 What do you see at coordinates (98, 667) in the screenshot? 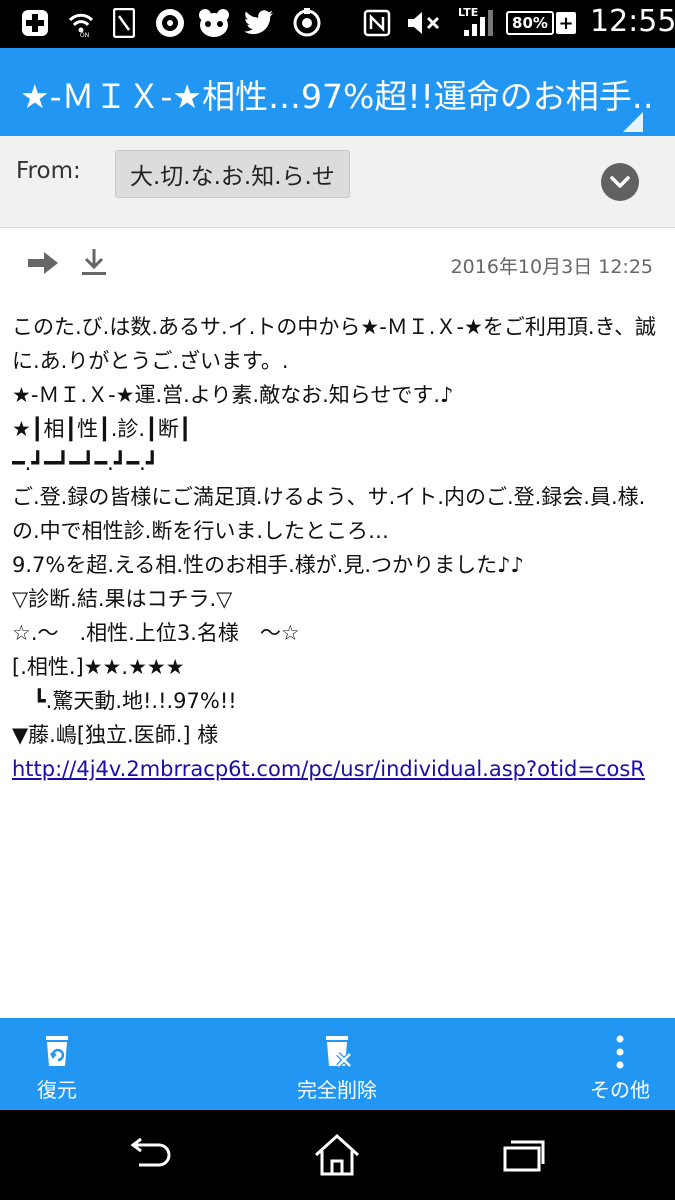
I see `body-line: [.相性.]★★.★★★` at bounding box center [98, 667].